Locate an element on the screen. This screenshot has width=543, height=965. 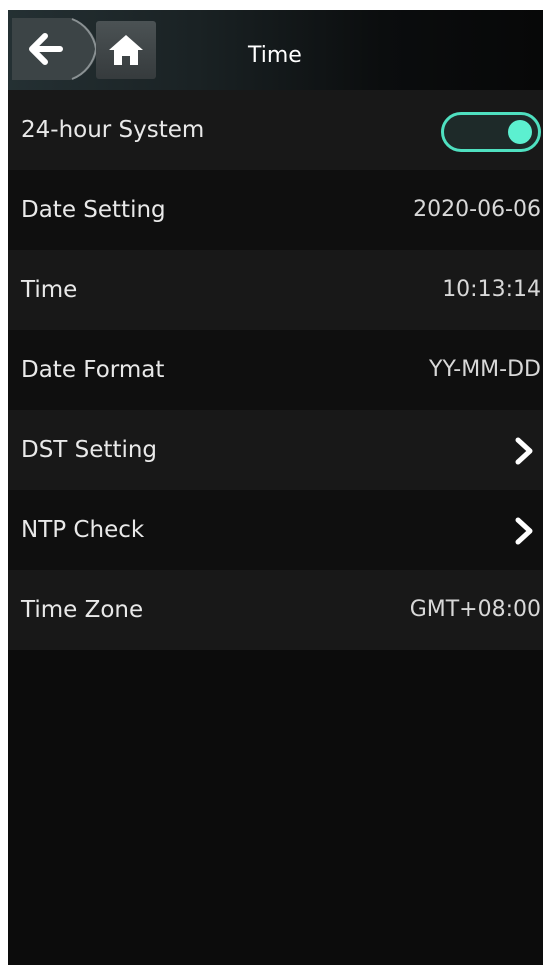
setting-row-date-setting: Date Setting 2020-06-06 is located at coordinates (275, 210).